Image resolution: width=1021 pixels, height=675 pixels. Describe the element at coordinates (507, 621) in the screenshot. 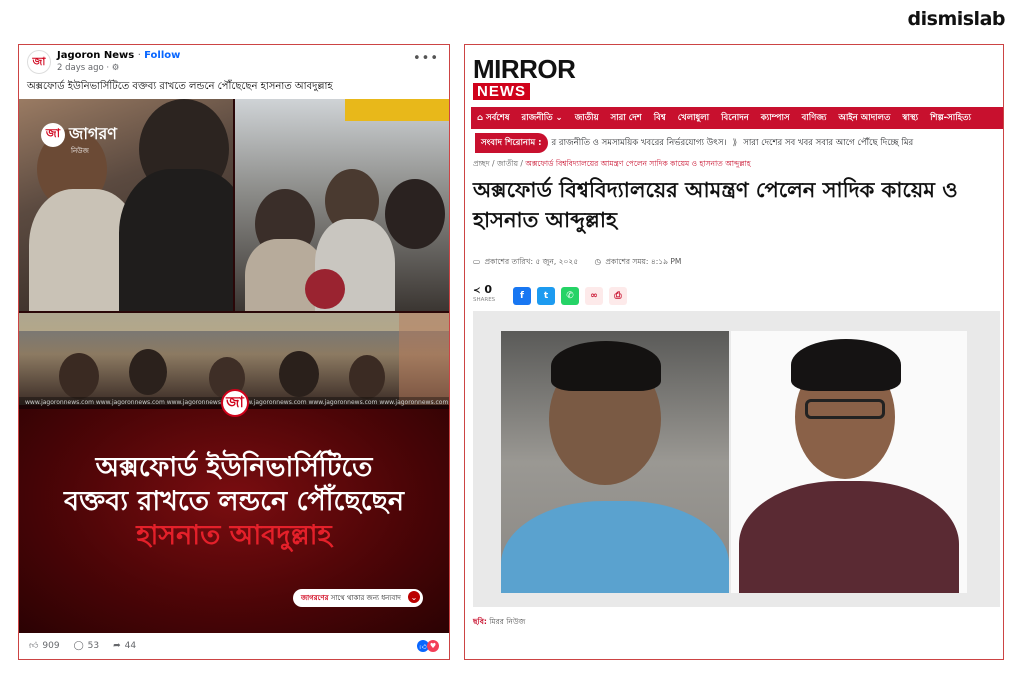

I see `photo-credit-source: মিরর নিউজ` at that location.